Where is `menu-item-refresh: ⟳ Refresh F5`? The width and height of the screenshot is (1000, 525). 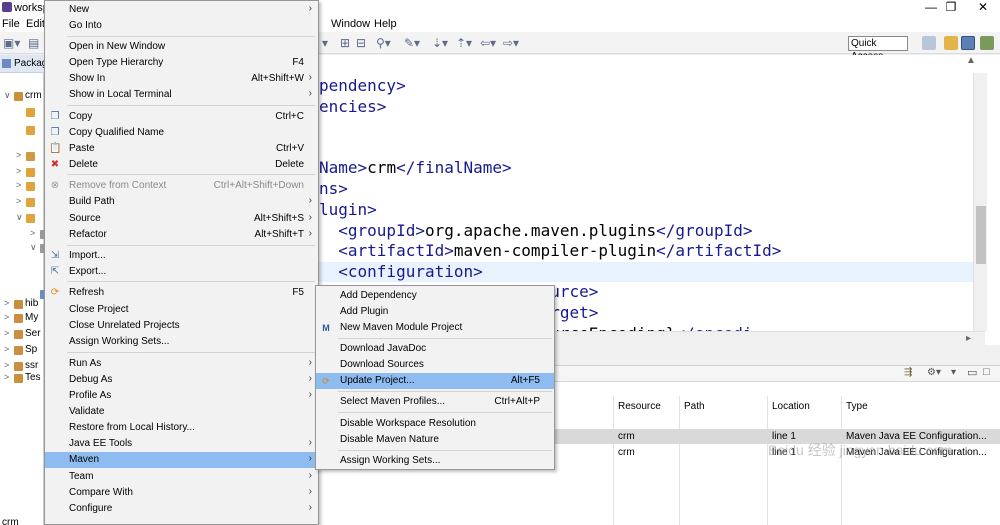 menu-item-refresh: ⟳ Refresh F5 is located at coordinates (181, 293).